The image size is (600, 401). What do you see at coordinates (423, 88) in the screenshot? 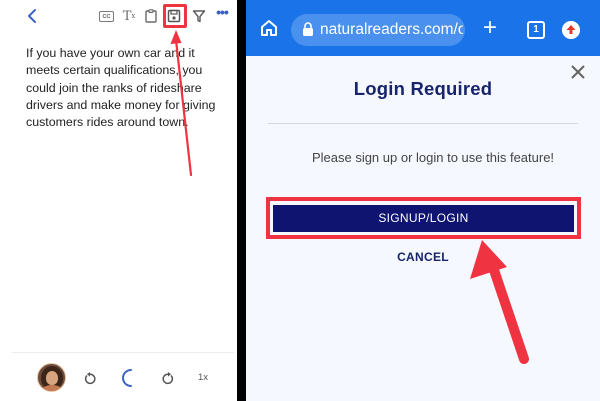
I see `dialog-title: Login Required` at bounding box center [423, 88].